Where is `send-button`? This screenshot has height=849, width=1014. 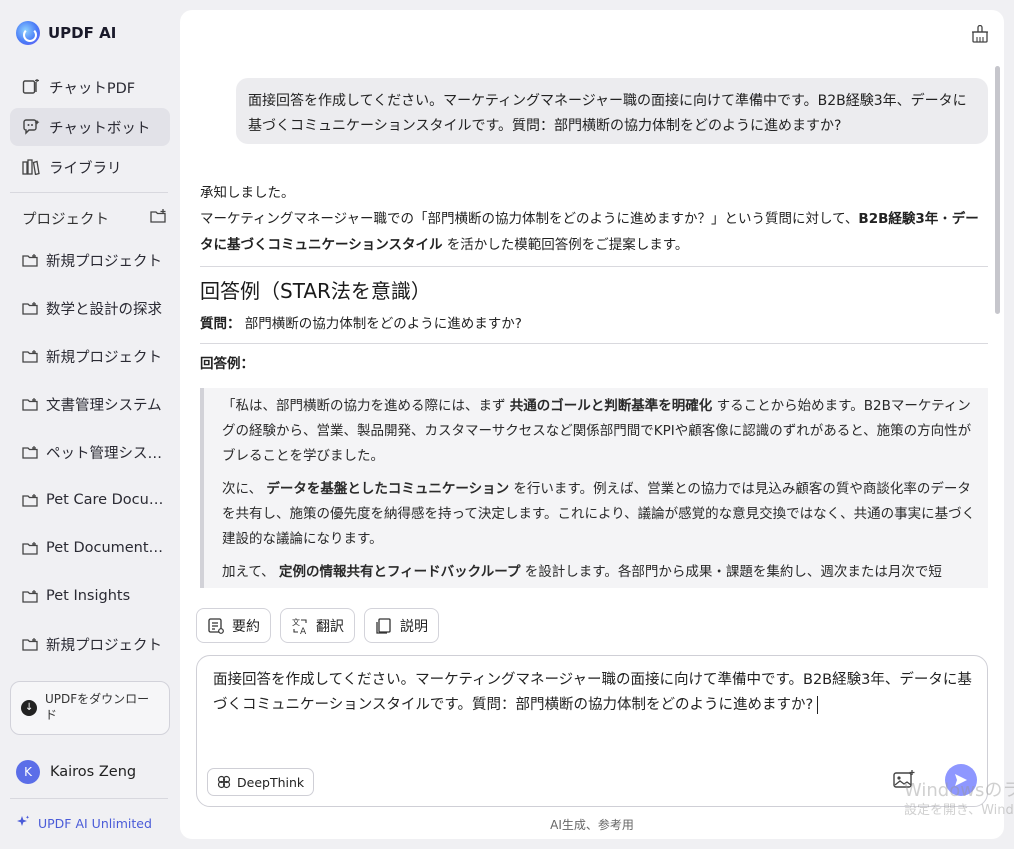 send-button is located at coordinates (961, 780).